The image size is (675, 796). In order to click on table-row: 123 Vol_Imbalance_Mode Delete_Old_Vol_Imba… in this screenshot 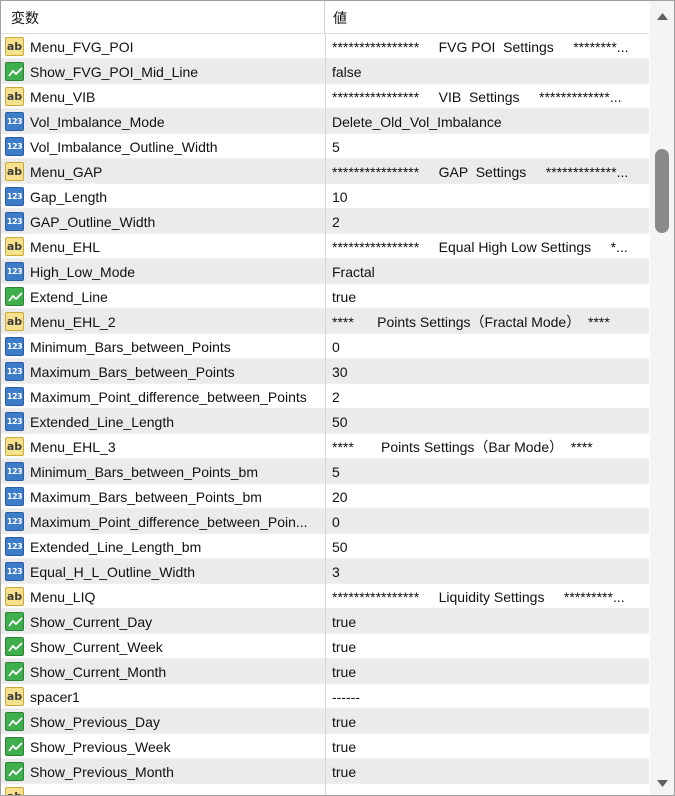, I will do `click(325, 121)`.